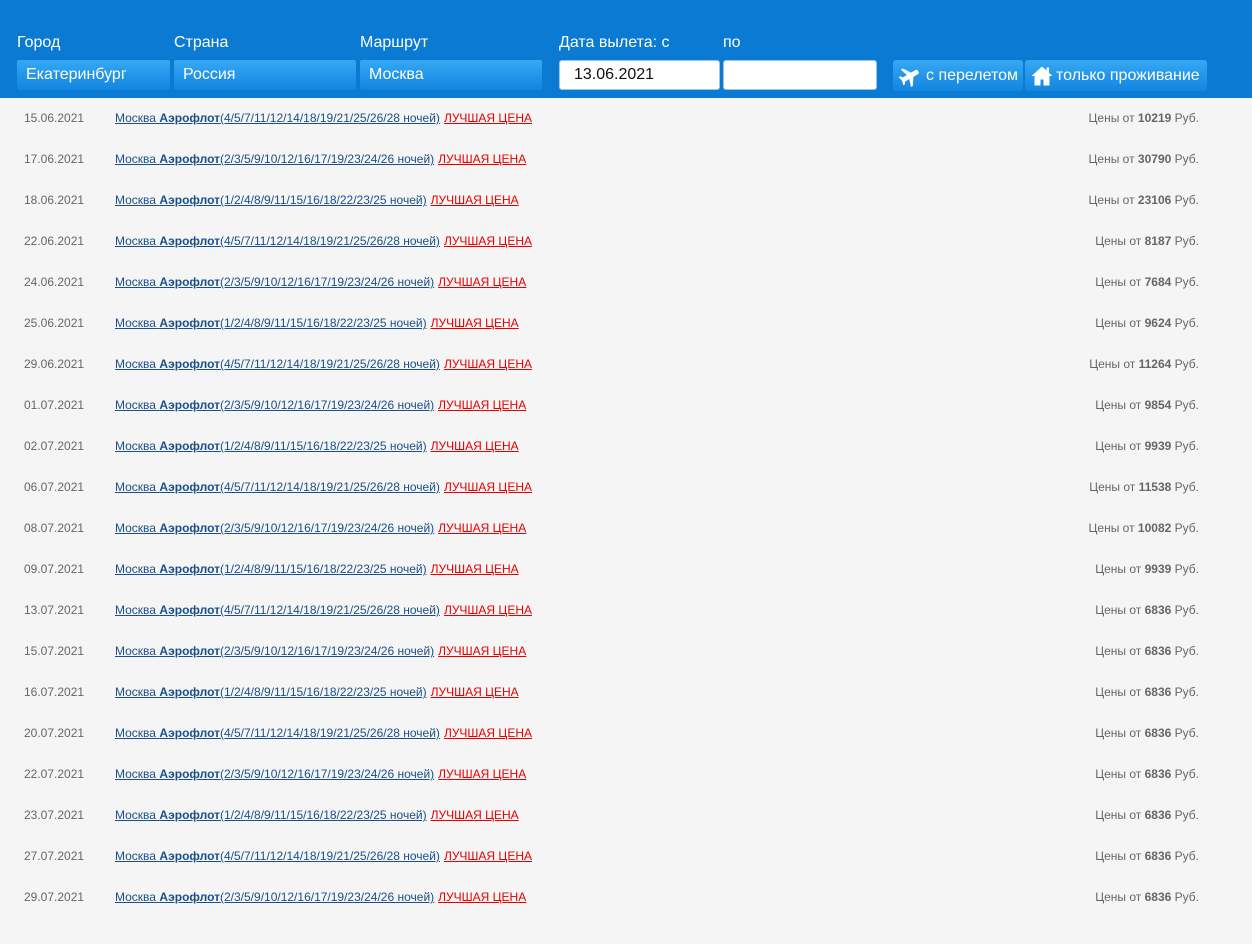 Image resolution: width=1252 pixels, height=944 pixels. I want to click on tour-price: Цены от 9854 Руб., so click(1147, 405).